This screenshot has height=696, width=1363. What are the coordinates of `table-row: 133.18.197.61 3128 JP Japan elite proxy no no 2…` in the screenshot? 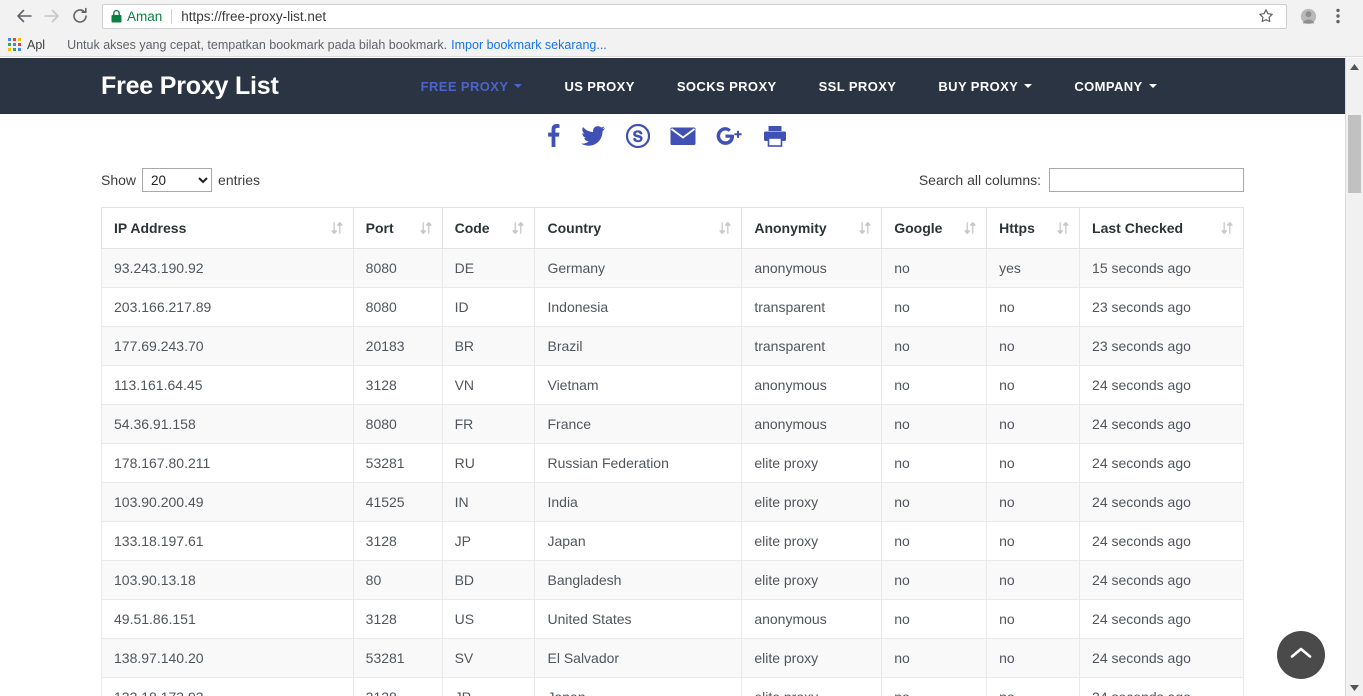 It's located at (672, 541).